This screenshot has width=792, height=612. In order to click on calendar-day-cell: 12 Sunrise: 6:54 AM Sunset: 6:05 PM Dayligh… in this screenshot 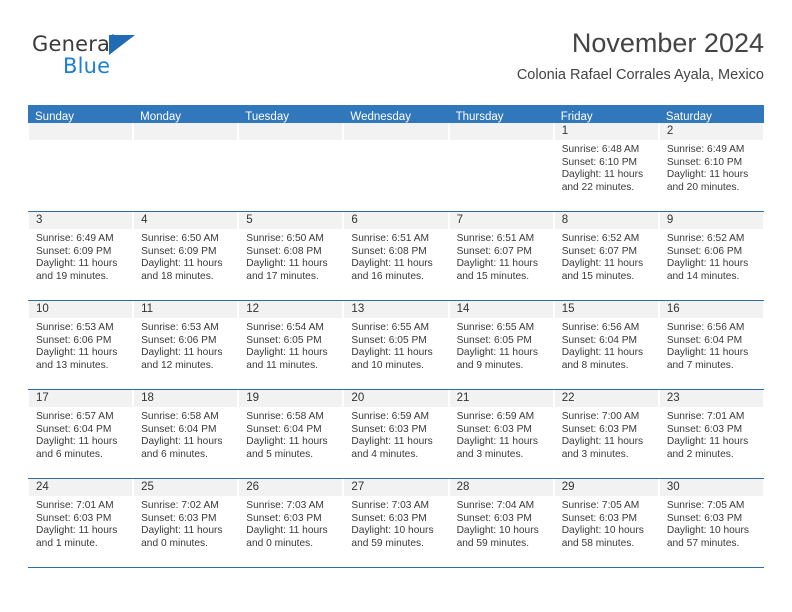, I will do `click(291, 345)`.